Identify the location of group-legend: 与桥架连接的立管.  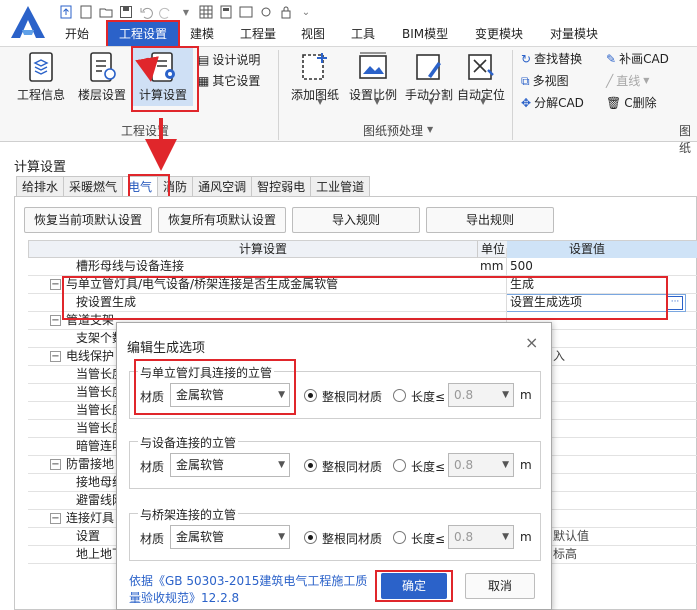
(188, 514).